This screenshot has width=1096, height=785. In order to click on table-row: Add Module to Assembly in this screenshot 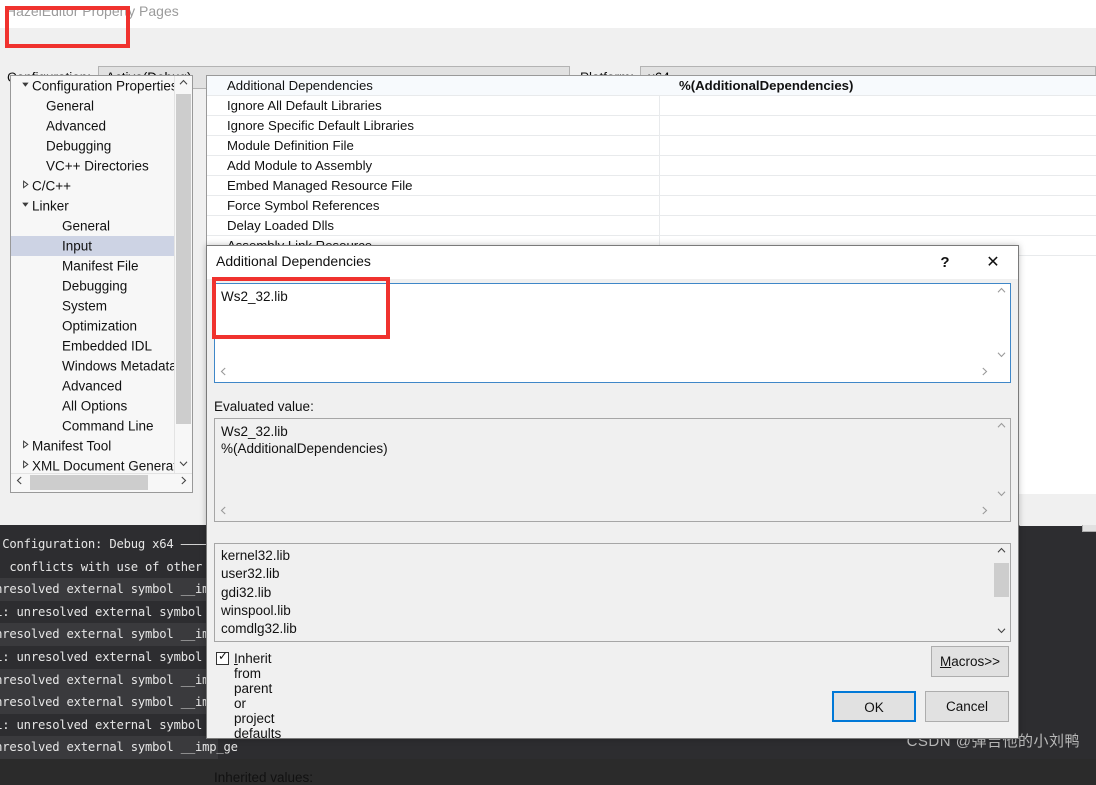, I will do `click(651, 166)`.